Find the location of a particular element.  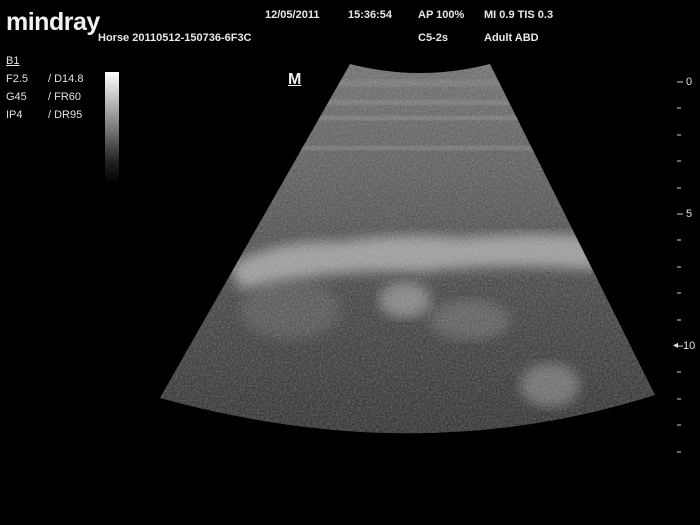

depth-scale-ticks is located at coordinates (680, 267).